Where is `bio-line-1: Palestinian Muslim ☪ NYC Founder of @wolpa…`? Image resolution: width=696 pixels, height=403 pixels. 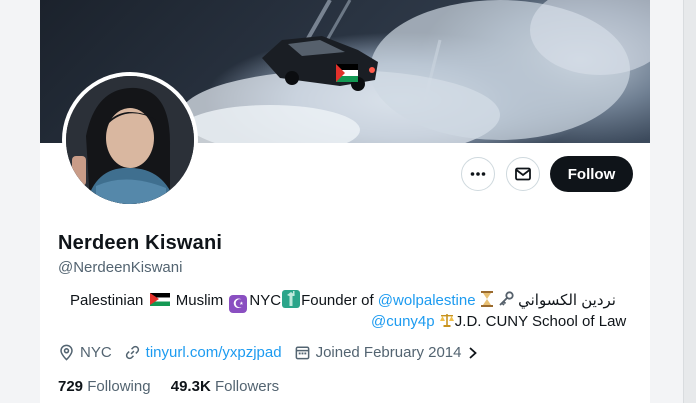
bio-line-1: Palestinian Muslim ☪ NYC Founder of @wolpa… is located at coordinates (343, 301).